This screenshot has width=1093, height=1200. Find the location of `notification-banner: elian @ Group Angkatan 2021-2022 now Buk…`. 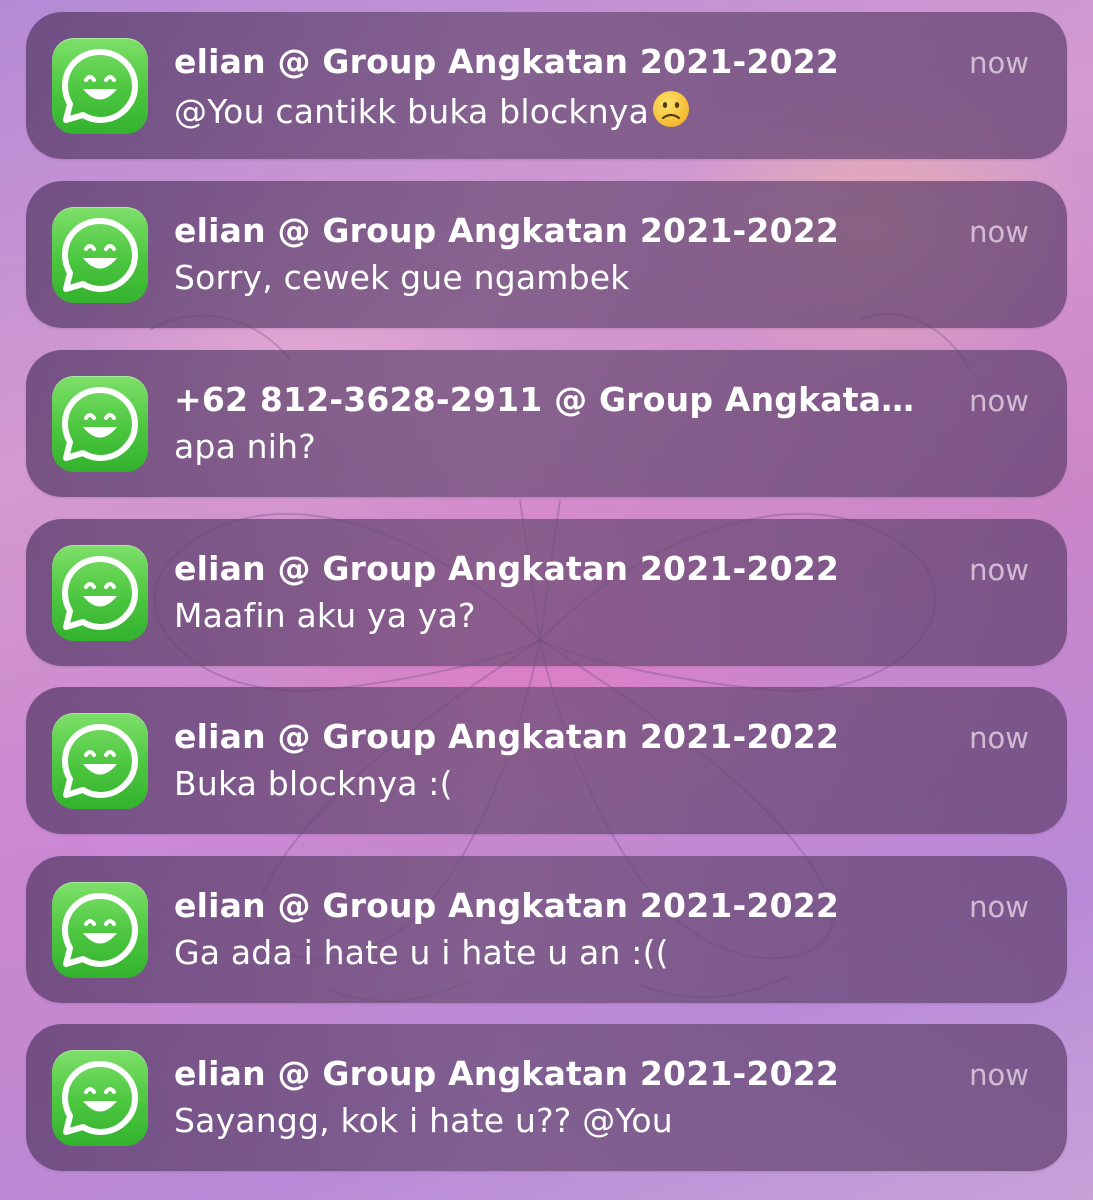

notification-banner: elian @ Group Angkatan 2021-2022 now Buk… is located at coordinates (546, 760).